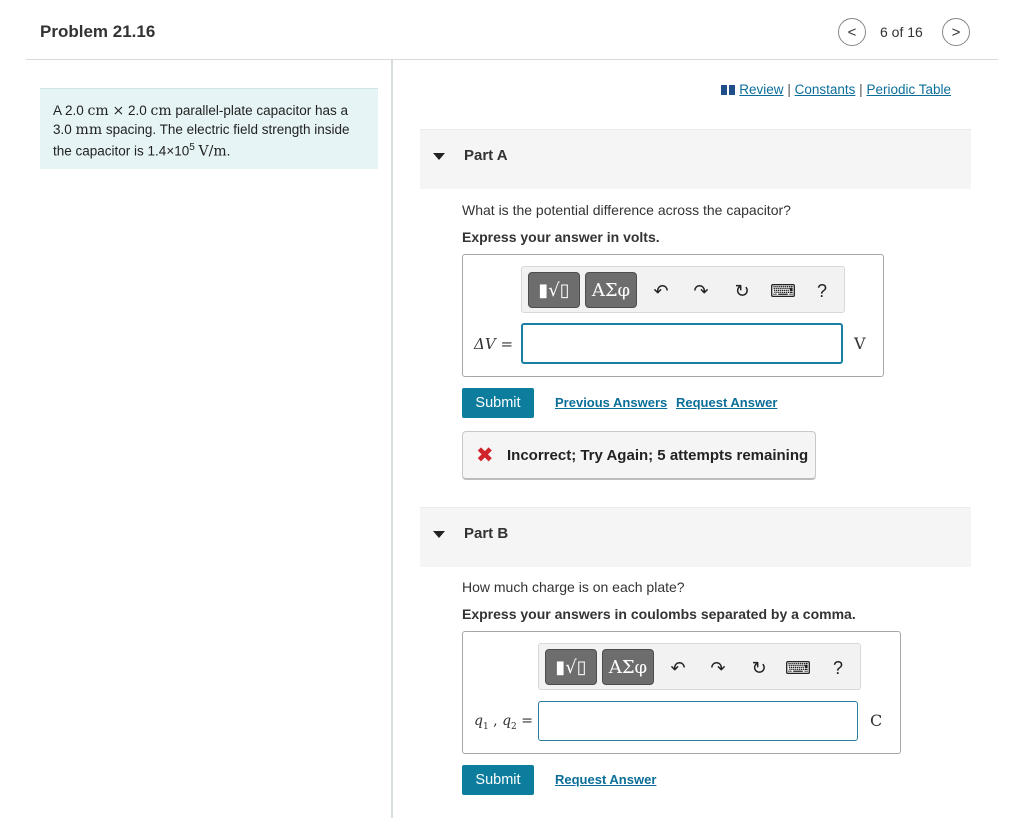  Describe the element at coordinates (485, 455) in the screenshot. I see `incorrect-x-icon: ✖` at that location.